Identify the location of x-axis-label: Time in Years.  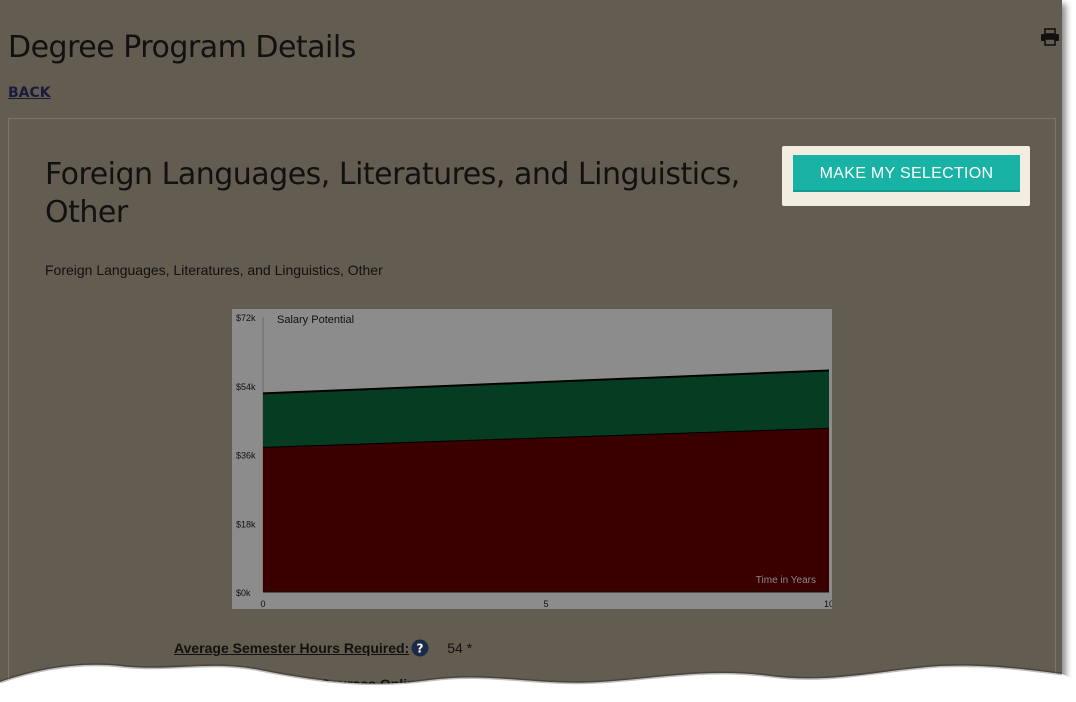
(786, 580).